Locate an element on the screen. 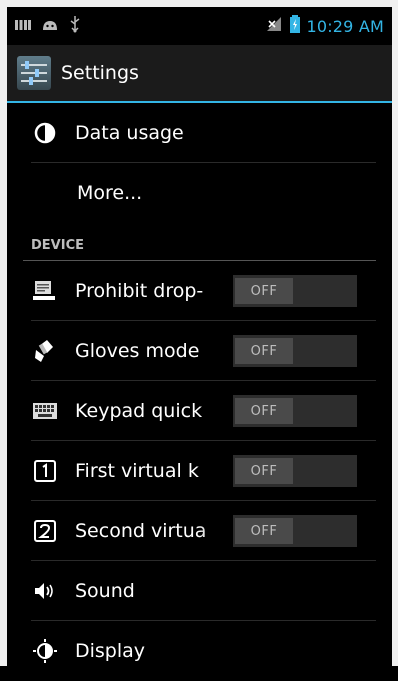  list-item-label: Display is located at coordinates (110, 651).